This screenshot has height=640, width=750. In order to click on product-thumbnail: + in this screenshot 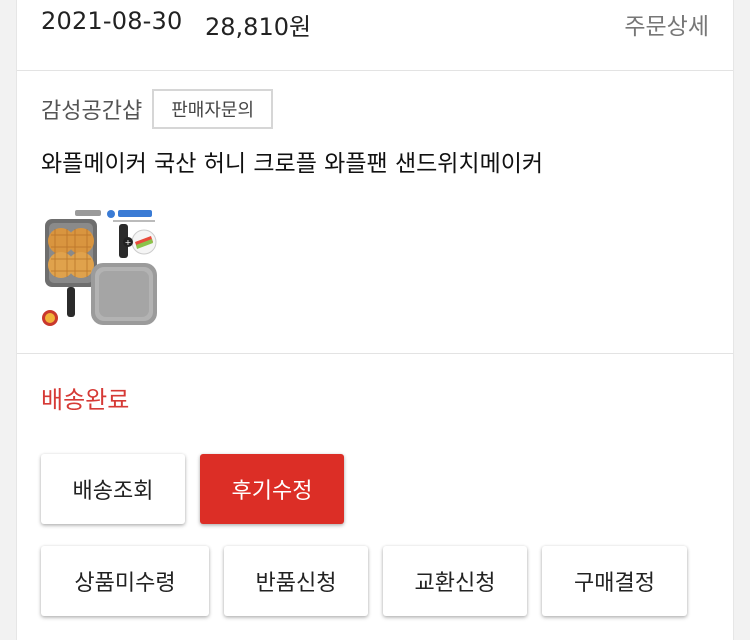, I will do `click(102, 268)`.